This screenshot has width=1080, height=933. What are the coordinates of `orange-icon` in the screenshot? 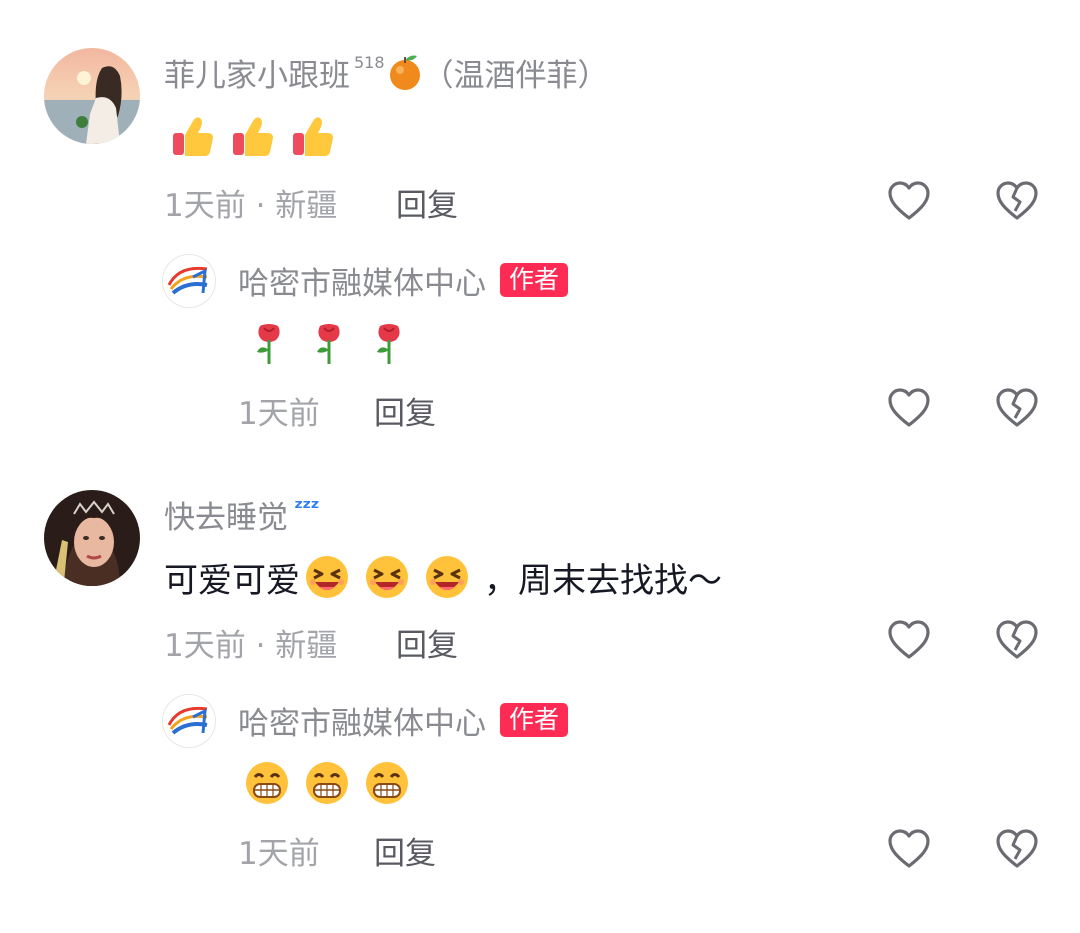 It's located at (405, 72).